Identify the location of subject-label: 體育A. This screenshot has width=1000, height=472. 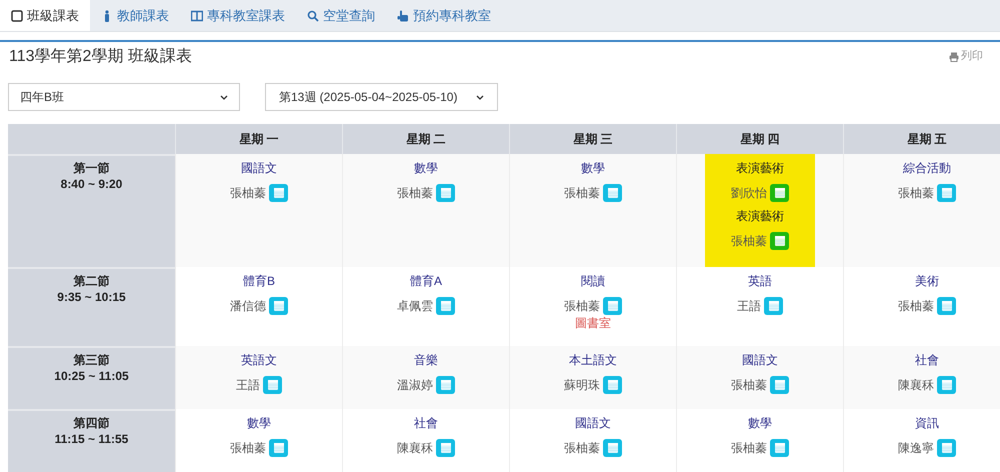
(426, 281).